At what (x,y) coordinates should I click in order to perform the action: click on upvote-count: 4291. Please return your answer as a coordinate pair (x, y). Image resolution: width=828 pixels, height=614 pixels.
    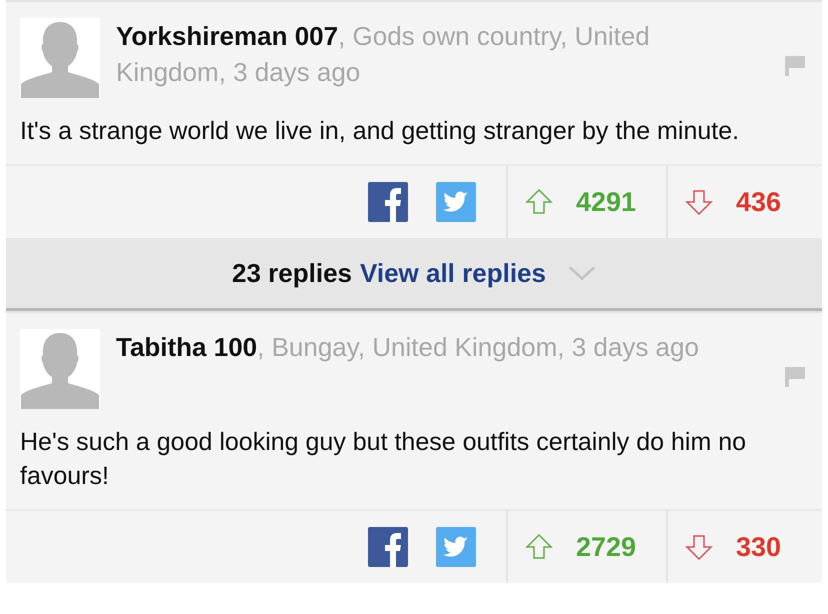
    Looking at the image, I should click on (606, 202).